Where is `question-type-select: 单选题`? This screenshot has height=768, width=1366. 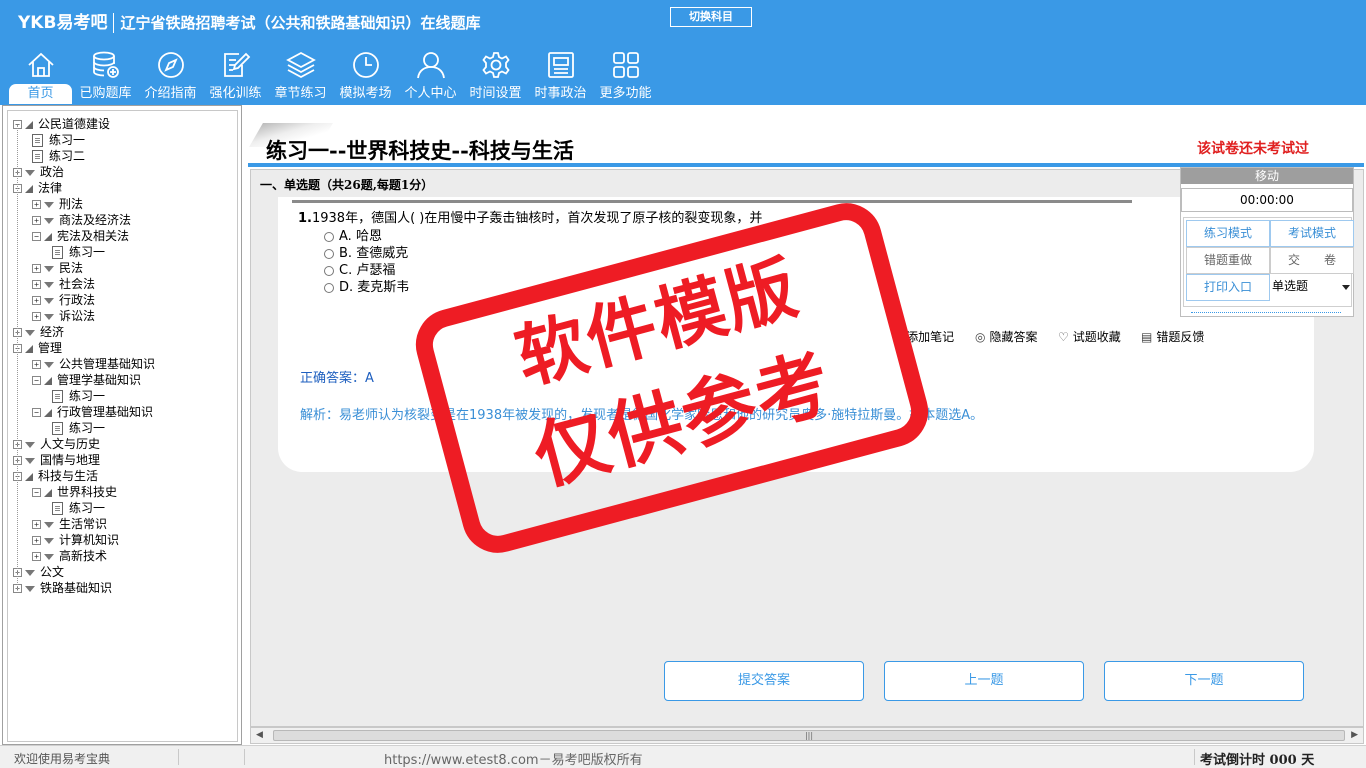
question-type-select: 单选题 is located at coordinates (1312, 287).